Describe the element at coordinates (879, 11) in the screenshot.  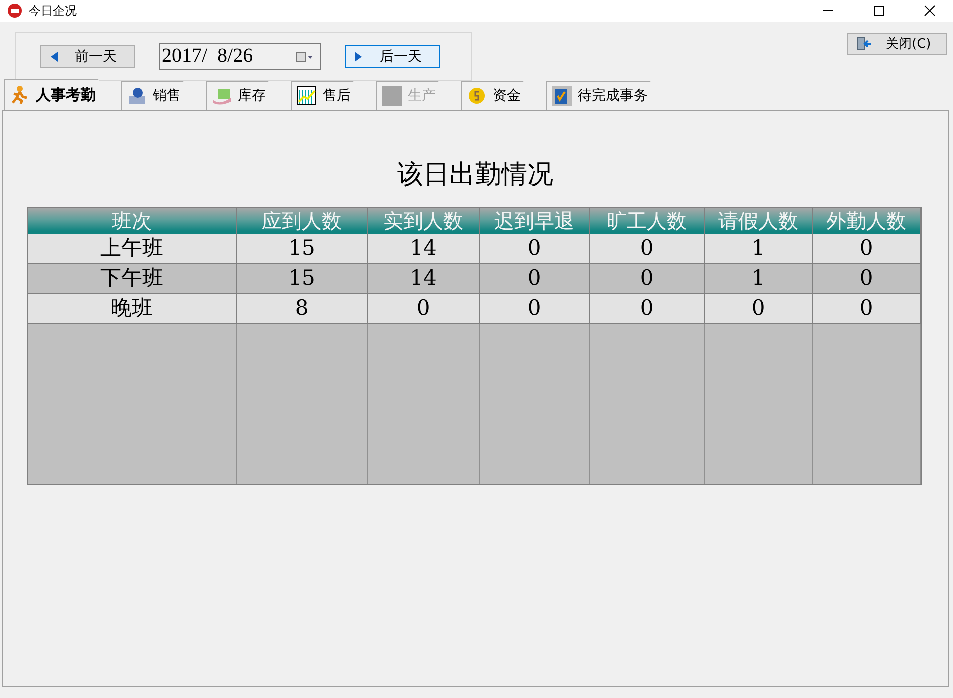
I see `maximize-icon` at that location.